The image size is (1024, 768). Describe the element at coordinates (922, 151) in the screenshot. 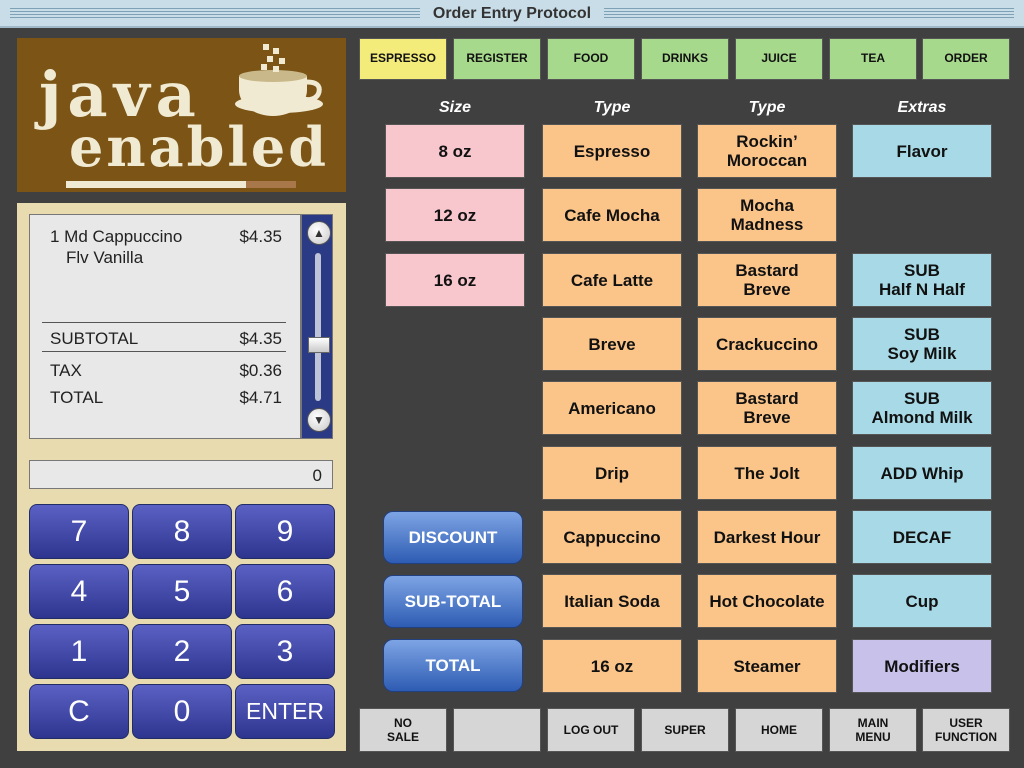

I see `extra-flavor-button: Flavor` at that location.